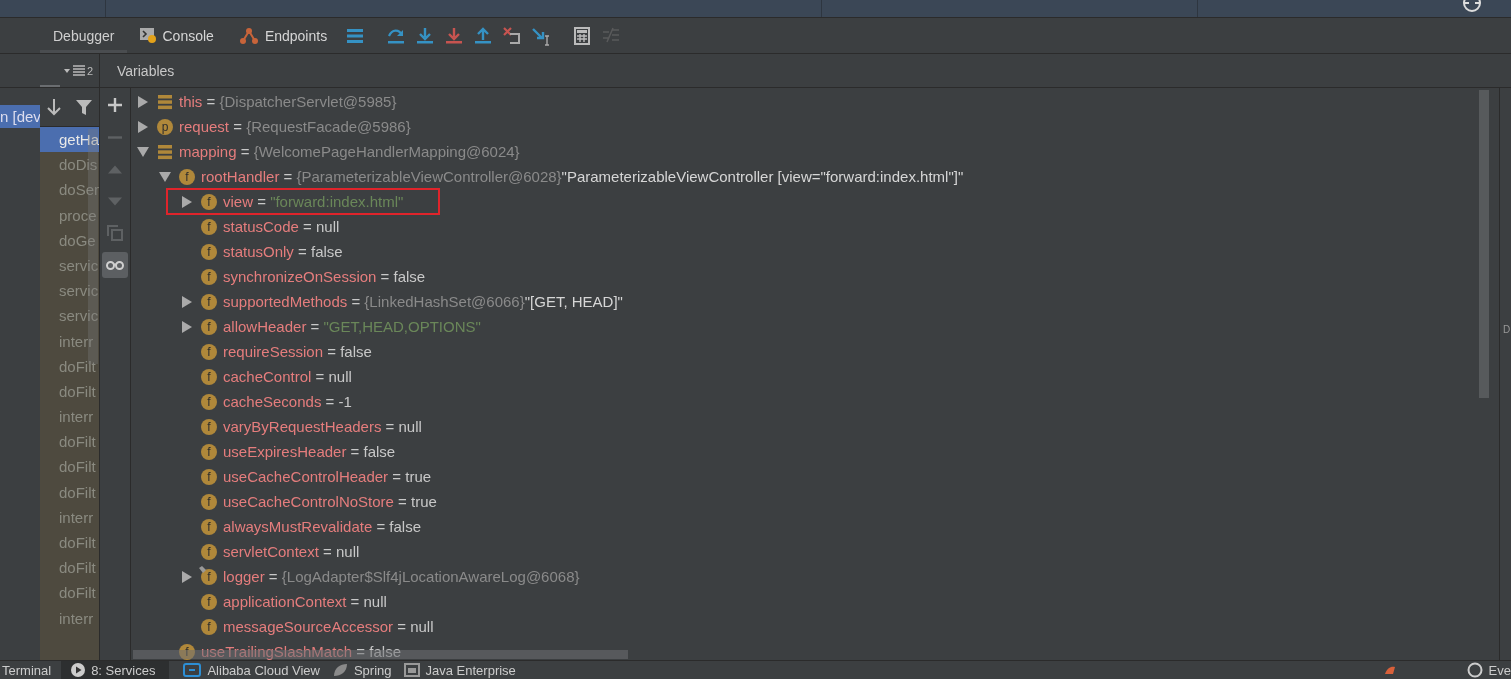 Image resolution: width=1511 pixels, height=679 pixels. What do you see at coordinates (287, 376) in the screenshot?
I see `variable-entry: cacheControl = null` at bounding box center [287, 376].